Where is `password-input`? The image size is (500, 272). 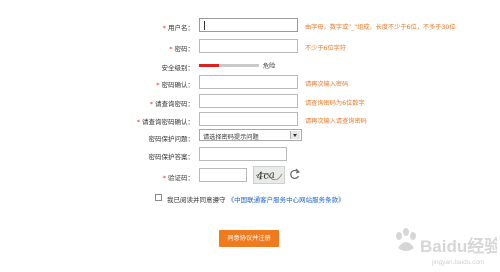 password-input is located at coordinates (248, 46).